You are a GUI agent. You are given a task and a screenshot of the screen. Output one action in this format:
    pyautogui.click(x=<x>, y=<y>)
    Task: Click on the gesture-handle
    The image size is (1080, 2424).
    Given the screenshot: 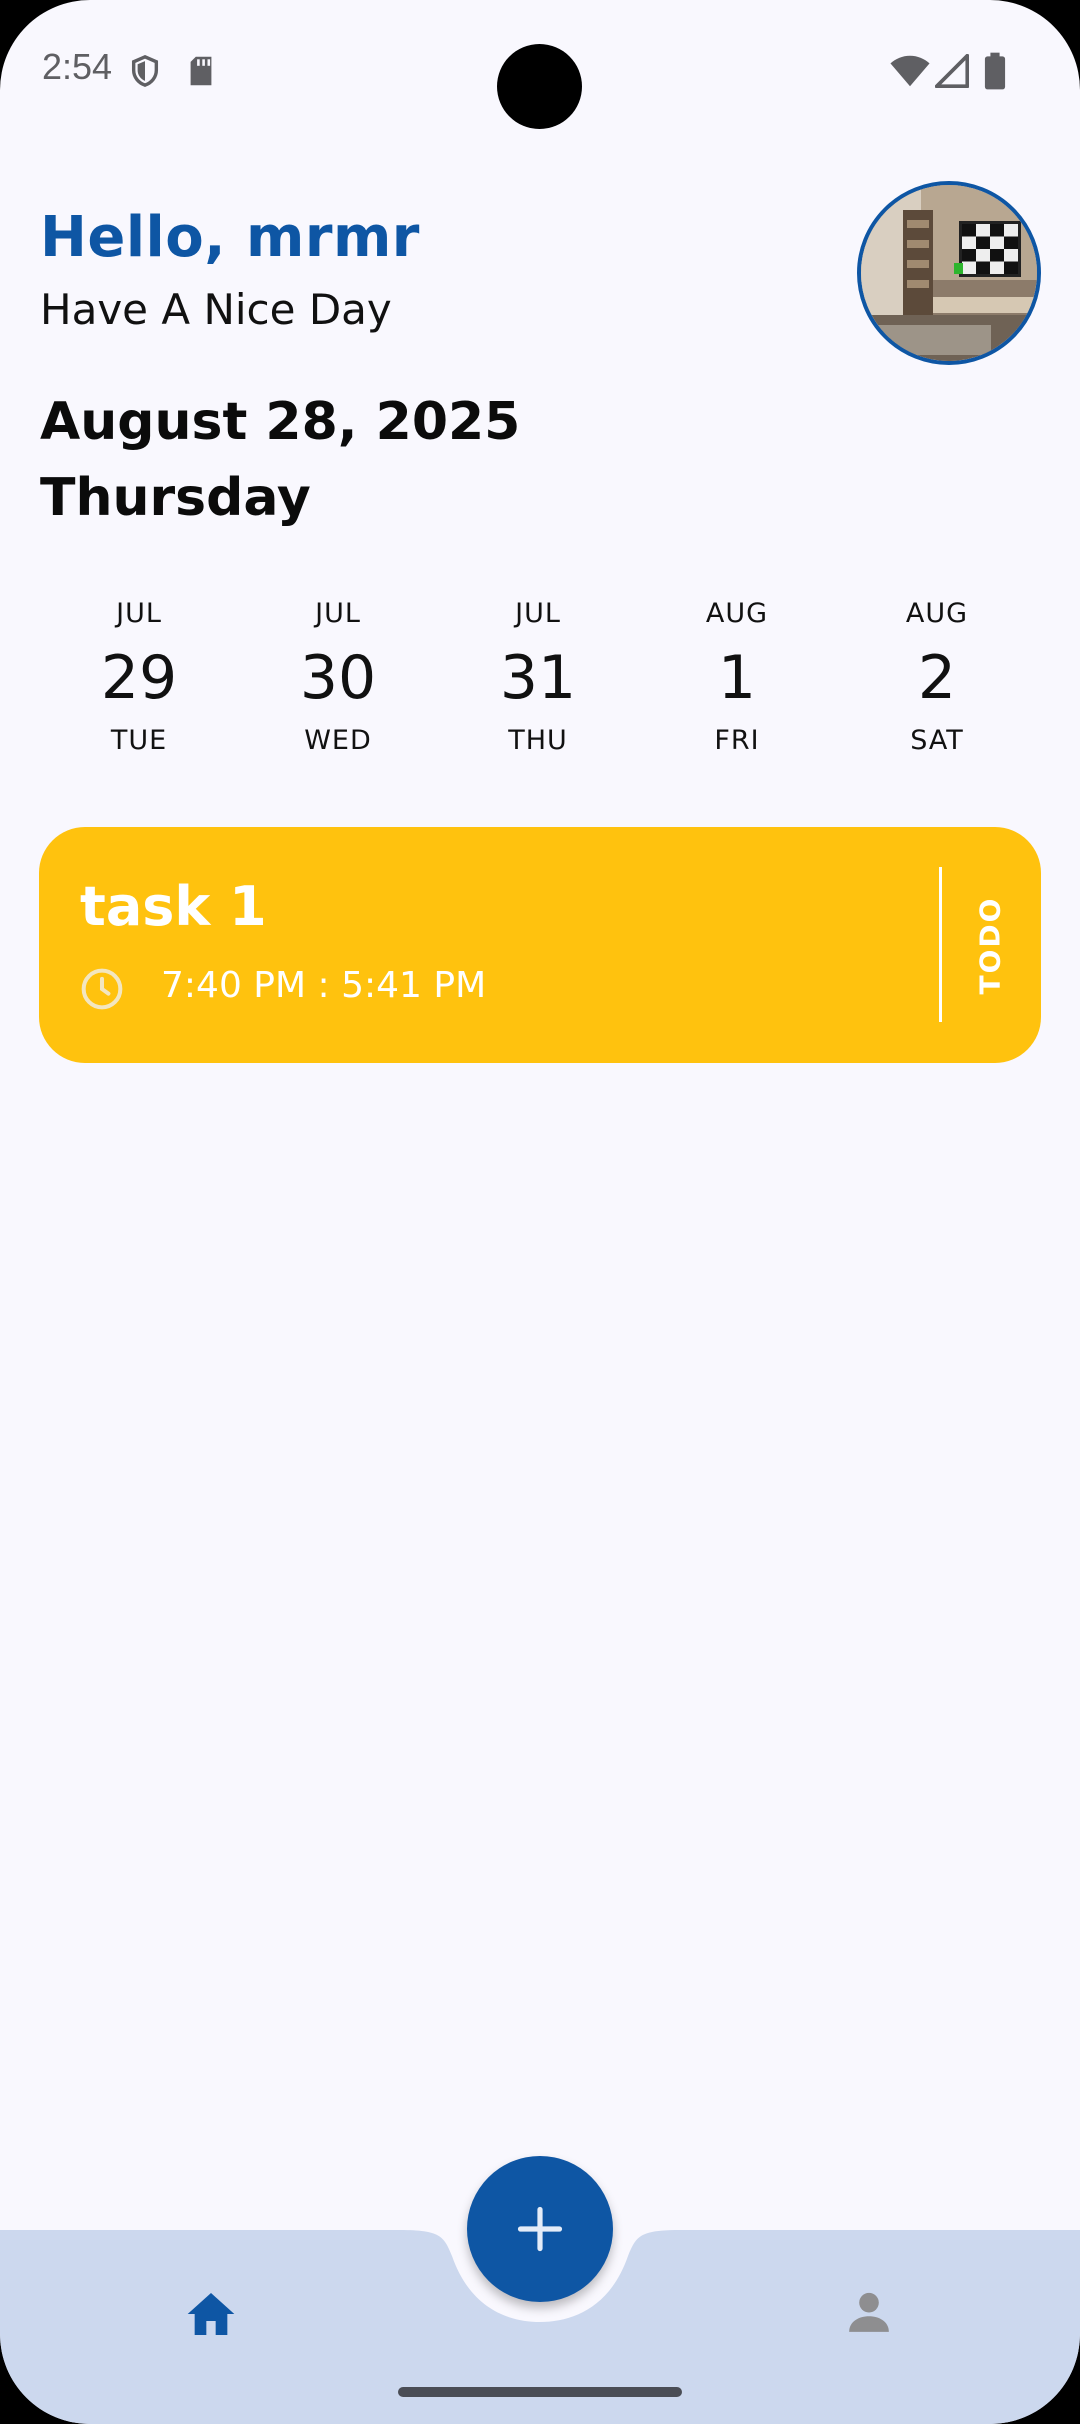 What is the action you would take?
    pyautogui.click(x=540, y=2392)
    